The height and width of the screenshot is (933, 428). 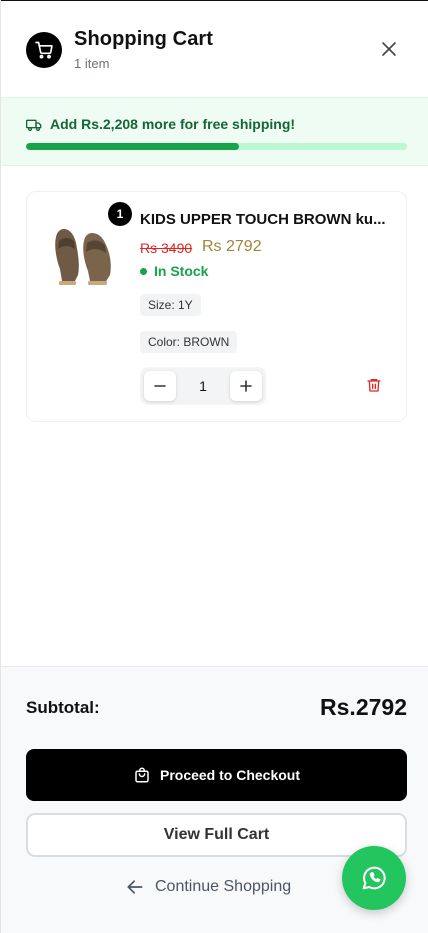 I want to click on continue-shopping-link: Continue Shopping, so click(x=208, y=887).